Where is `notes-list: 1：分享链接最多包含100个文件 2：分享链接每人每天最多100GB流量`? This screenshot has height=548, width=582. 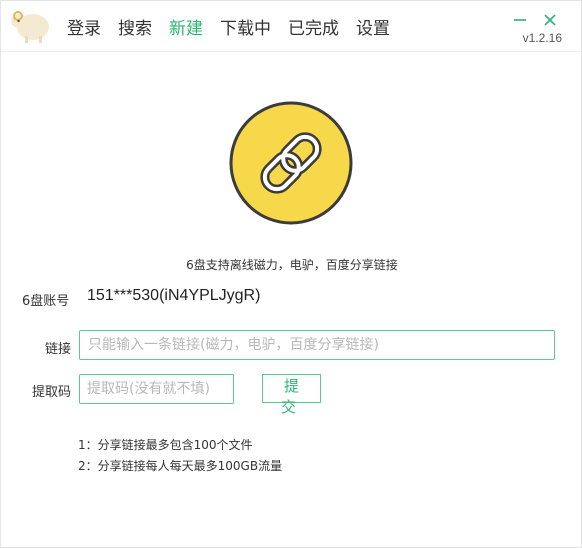
notes-list: 1：分享链接最多包含100个文件 2：分享链接每人每天最多100GB流量 is located at coordinates (180, 456).